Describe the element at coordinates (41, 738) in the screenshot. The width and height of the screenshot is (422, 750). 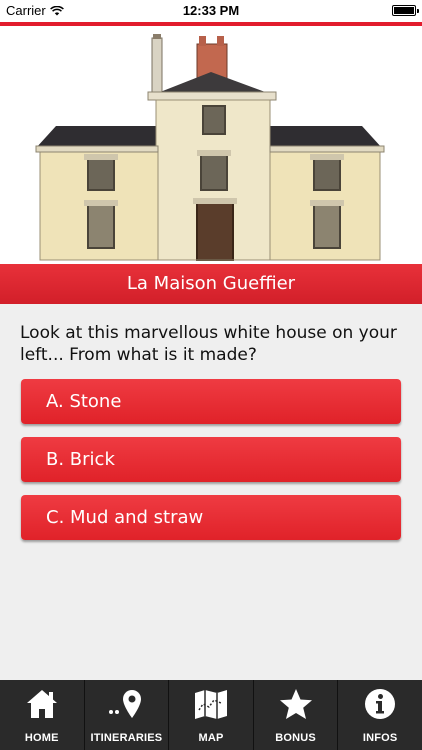
I see `tab-home-label: HOME` at that location.